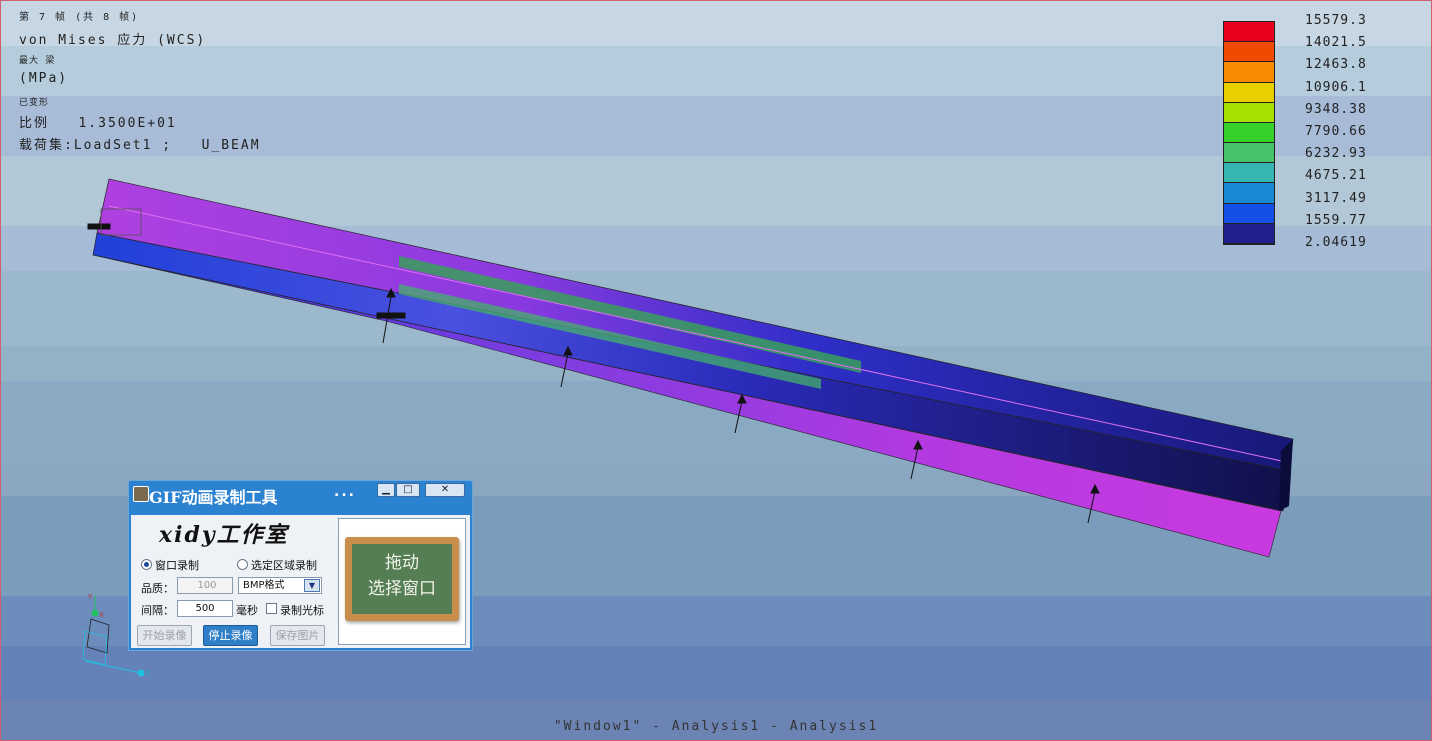 The image size is (1432, 741). What do you see at coordinates (164, 635) in the screenshot?
I see `start-record-button: 开始录像` at bounding box center [164, 635].